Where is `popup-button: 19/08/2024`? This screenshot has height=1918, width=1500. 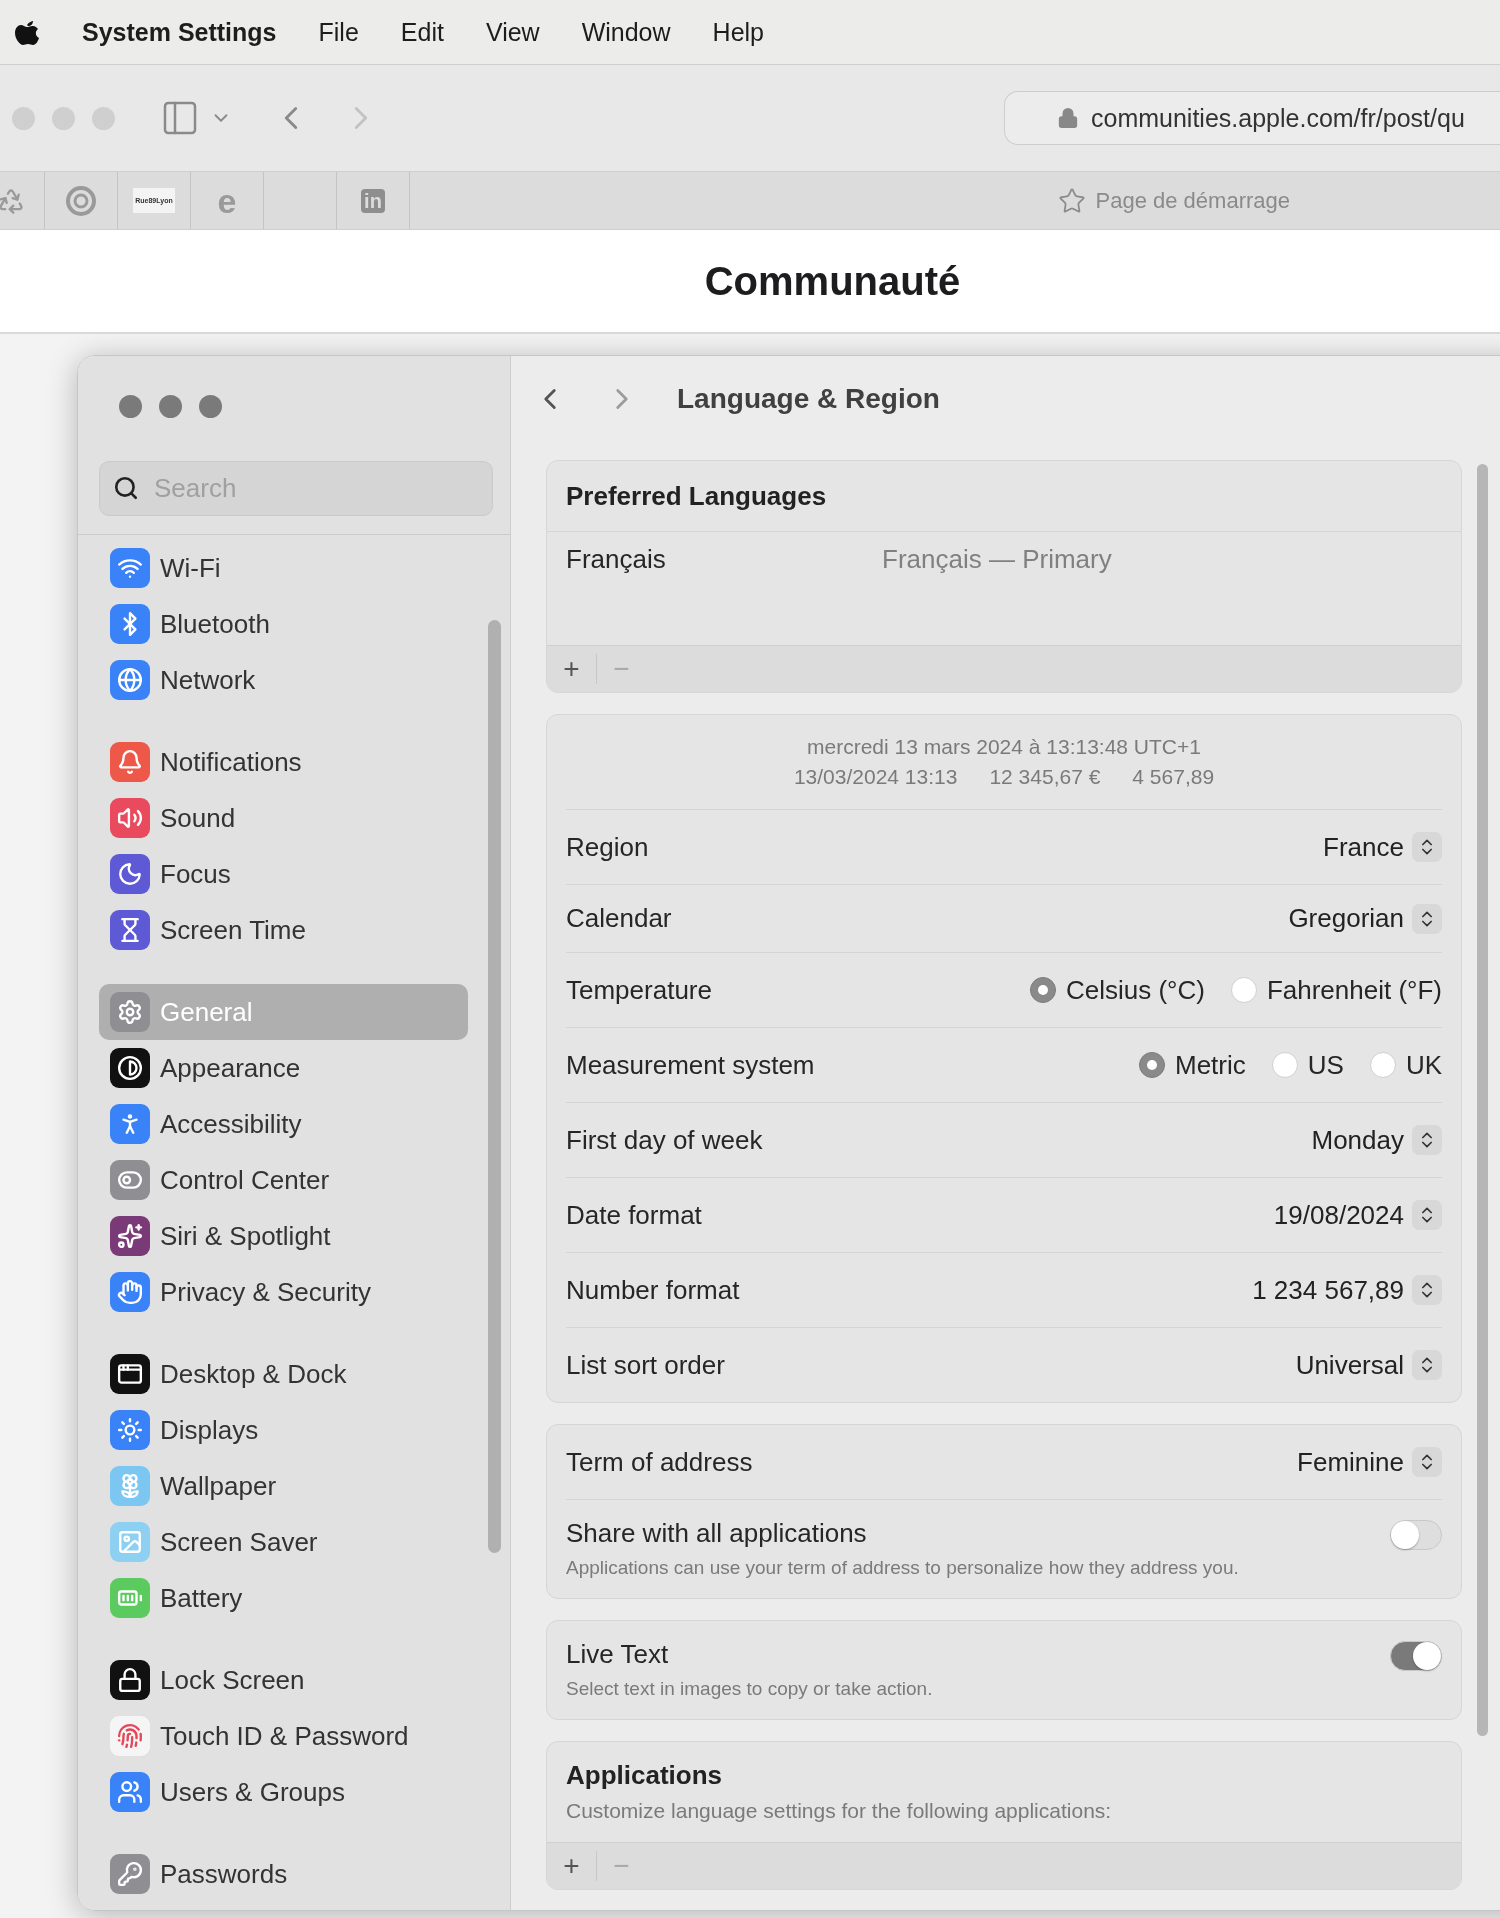
popup-button: 19/08/2024 is located at coordinates (1357, 1215).